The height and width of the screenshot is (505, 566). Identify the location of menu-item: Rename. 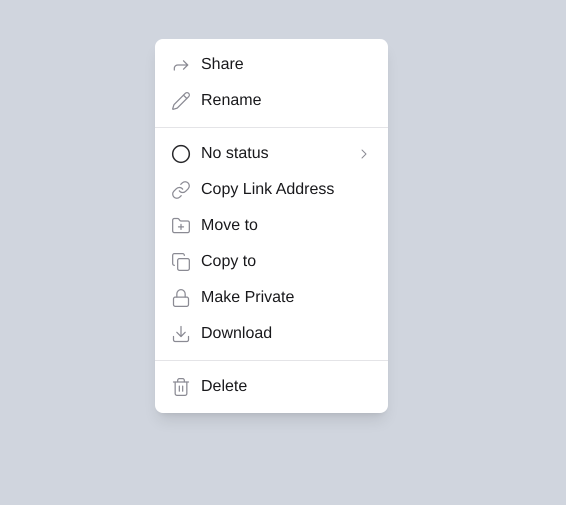
(271, 101).